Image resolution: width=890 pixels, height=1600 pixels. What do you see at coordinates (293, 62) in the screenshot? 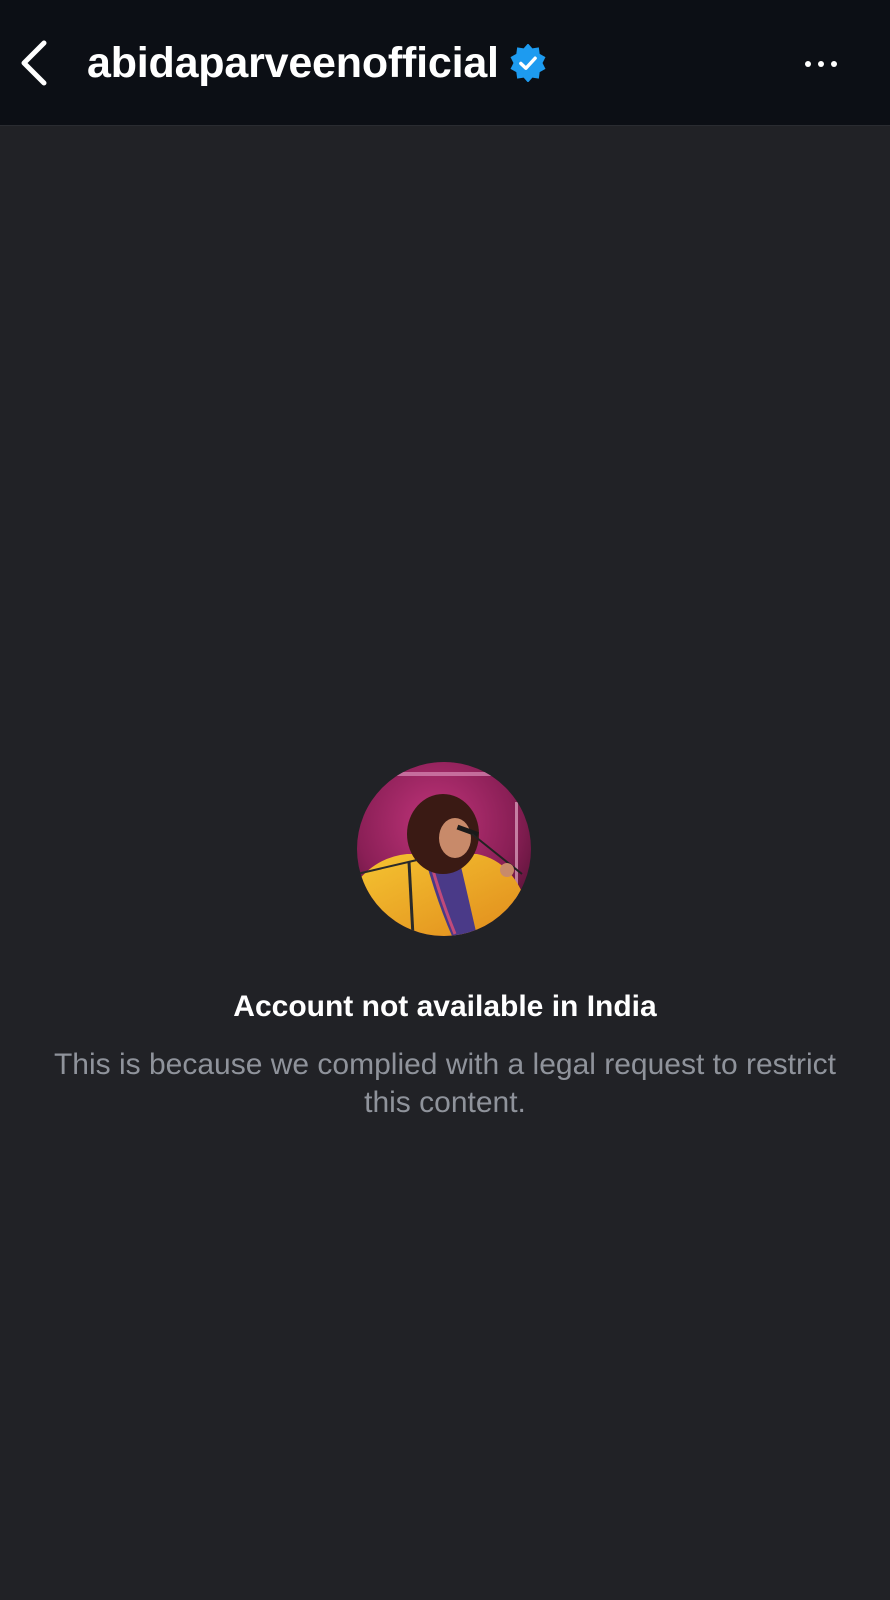
I see `username-label: abidaparveenofficial` at bounding box center [293, 62].